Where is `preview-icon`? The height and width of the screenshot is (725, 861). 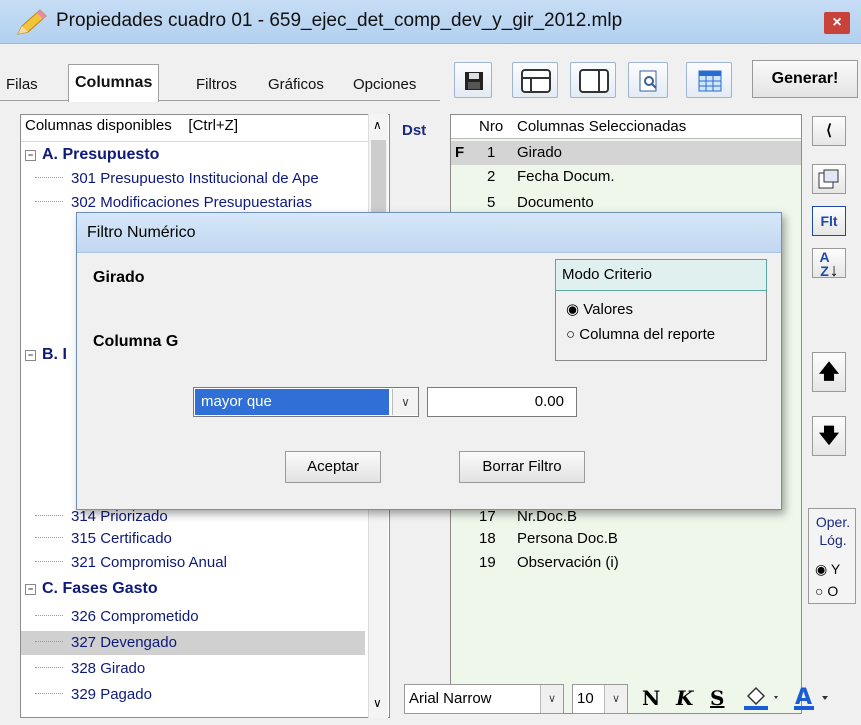 preview-icon is located at coordinates (648, 81).